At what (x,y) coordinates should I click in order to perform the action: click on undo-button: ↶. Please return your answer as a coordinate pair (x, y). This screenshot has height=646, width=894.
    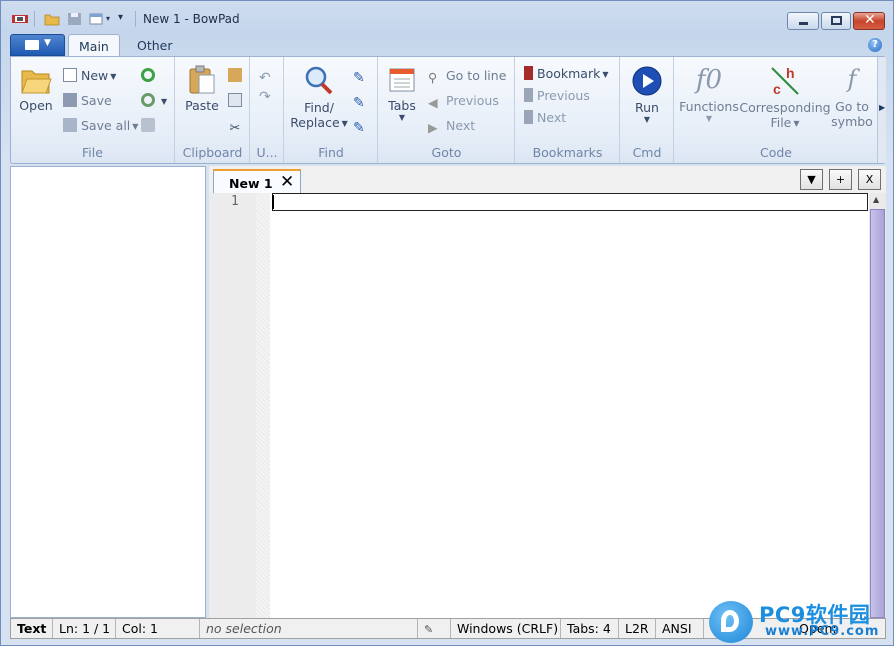
    Looking at the image, I should click on (268, 78).